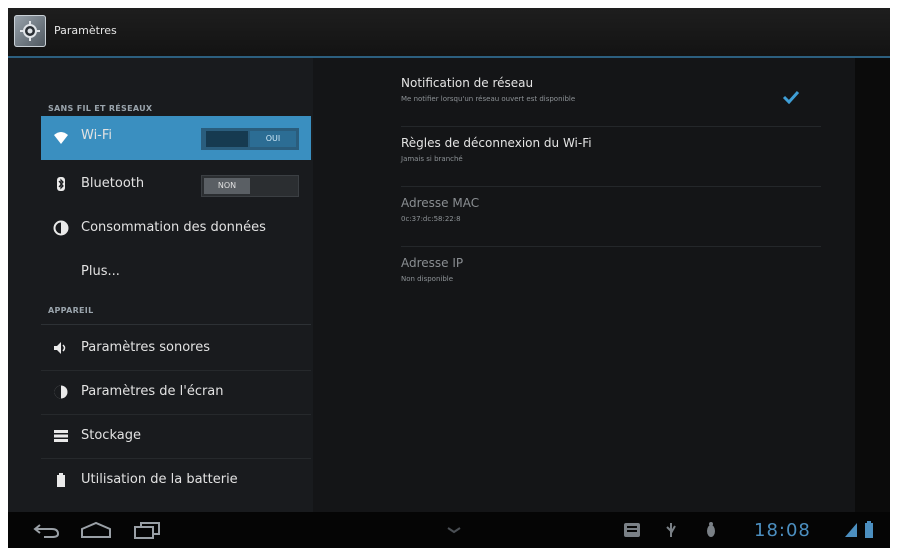  What do you see at coordinates (111, 435) in the screenshot?
I see `sidebar-item-label: Stockage` at bounding box center [111, 435].